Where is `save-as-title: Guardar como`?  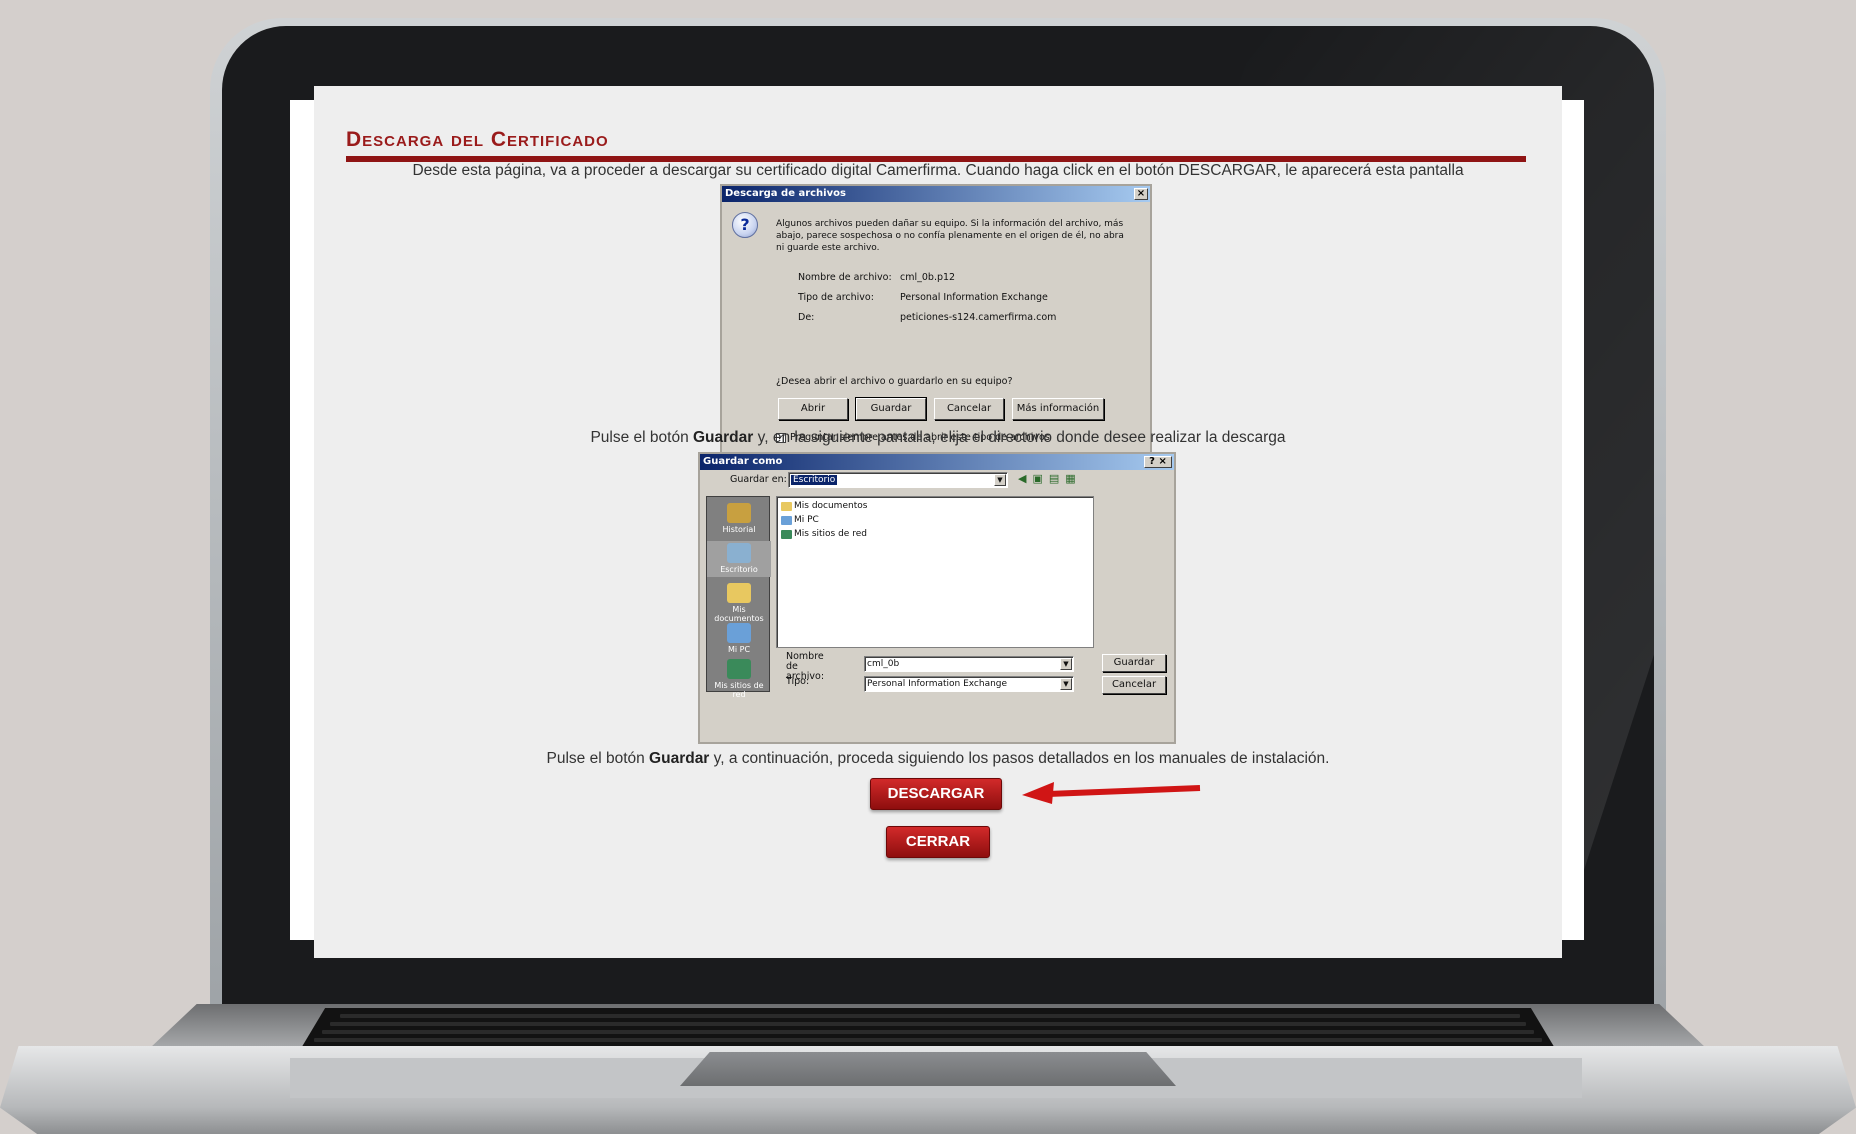 save-as-title: Guardar como is located at coordinates (743, 461).